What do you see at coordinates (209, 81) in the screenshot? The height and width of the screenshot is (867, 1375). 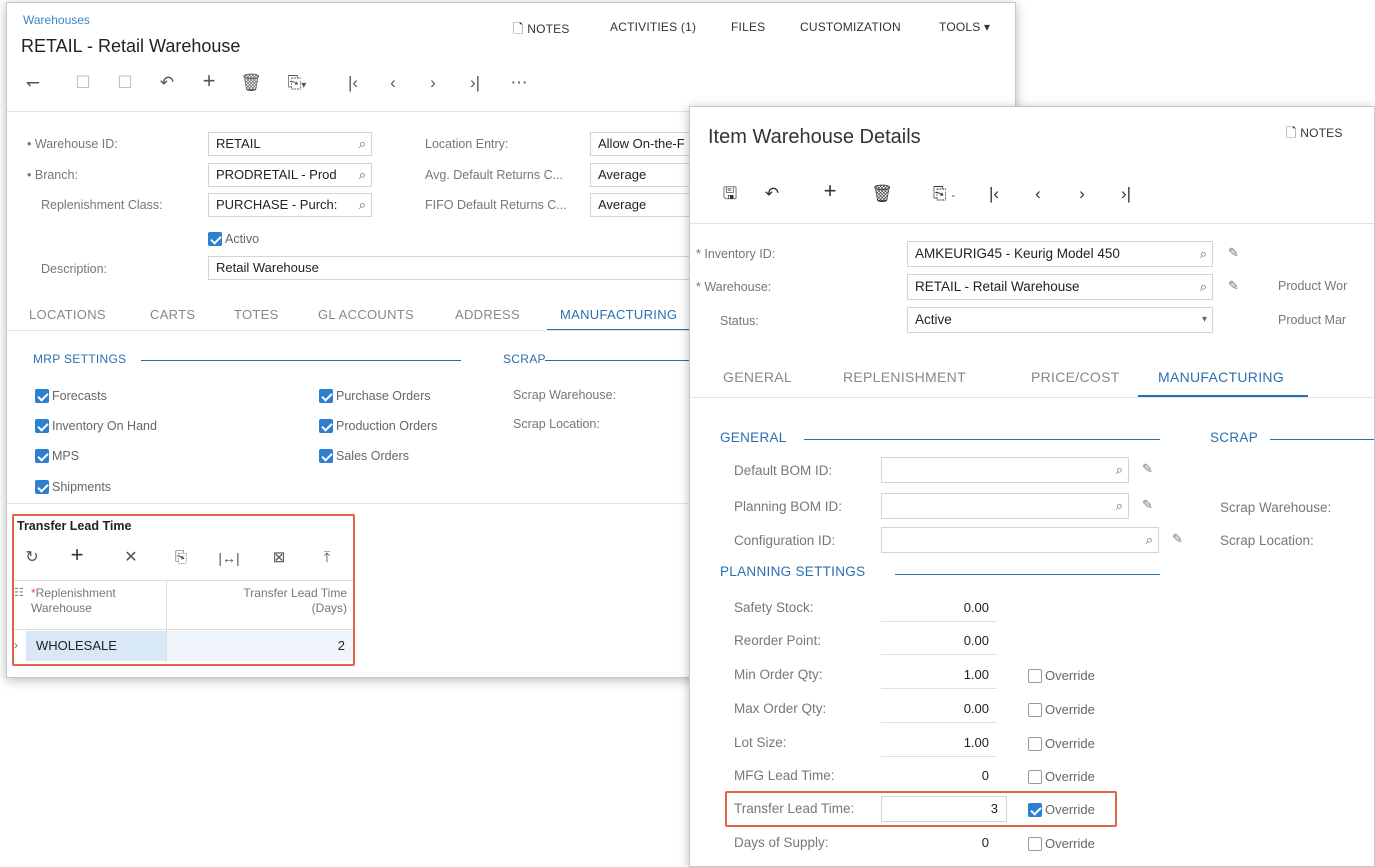 I see `add-icon: +` at bounding box center [209, 81].